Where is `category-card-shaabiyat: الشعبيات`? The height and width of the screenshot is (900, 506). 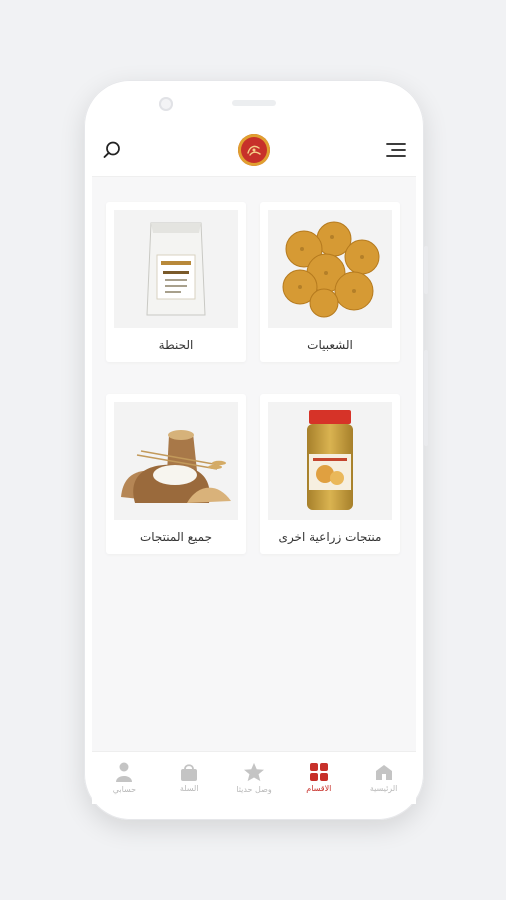 category-card-shaabiyat: الشعبيات is located at coordinates (330, 282).